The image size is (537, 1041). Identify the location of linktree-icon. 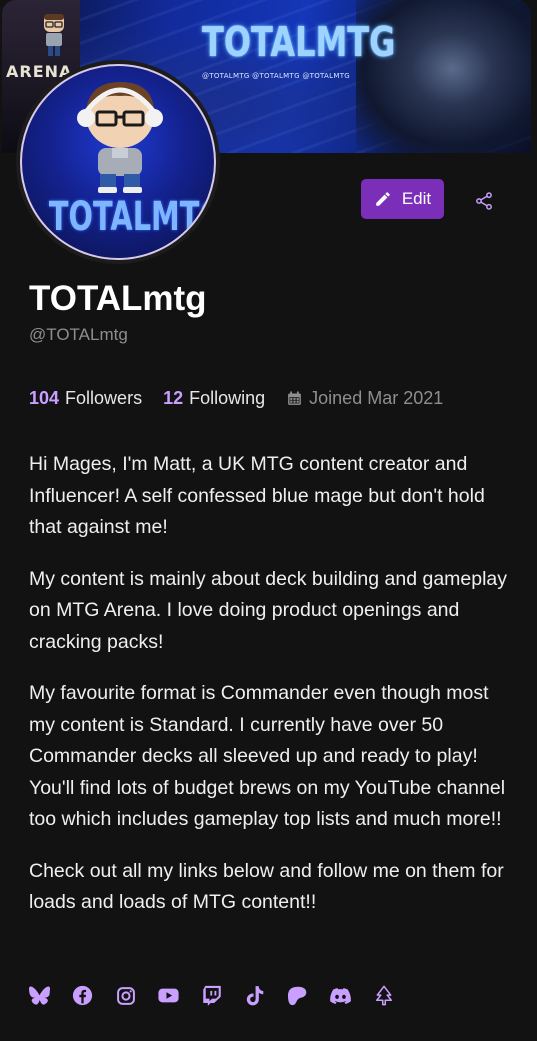
(383, 995).